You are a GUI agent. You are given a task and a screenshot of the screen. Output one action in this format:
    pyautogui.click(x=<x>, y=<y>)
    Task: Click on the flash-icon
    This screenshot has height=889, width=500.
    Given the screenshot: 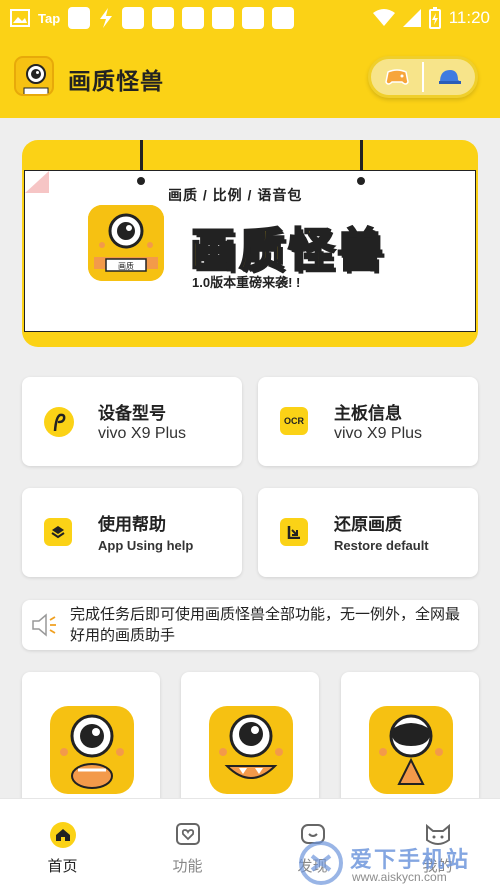 What is the action you would take?
    pyautogui.click(x=106, y=18)
    